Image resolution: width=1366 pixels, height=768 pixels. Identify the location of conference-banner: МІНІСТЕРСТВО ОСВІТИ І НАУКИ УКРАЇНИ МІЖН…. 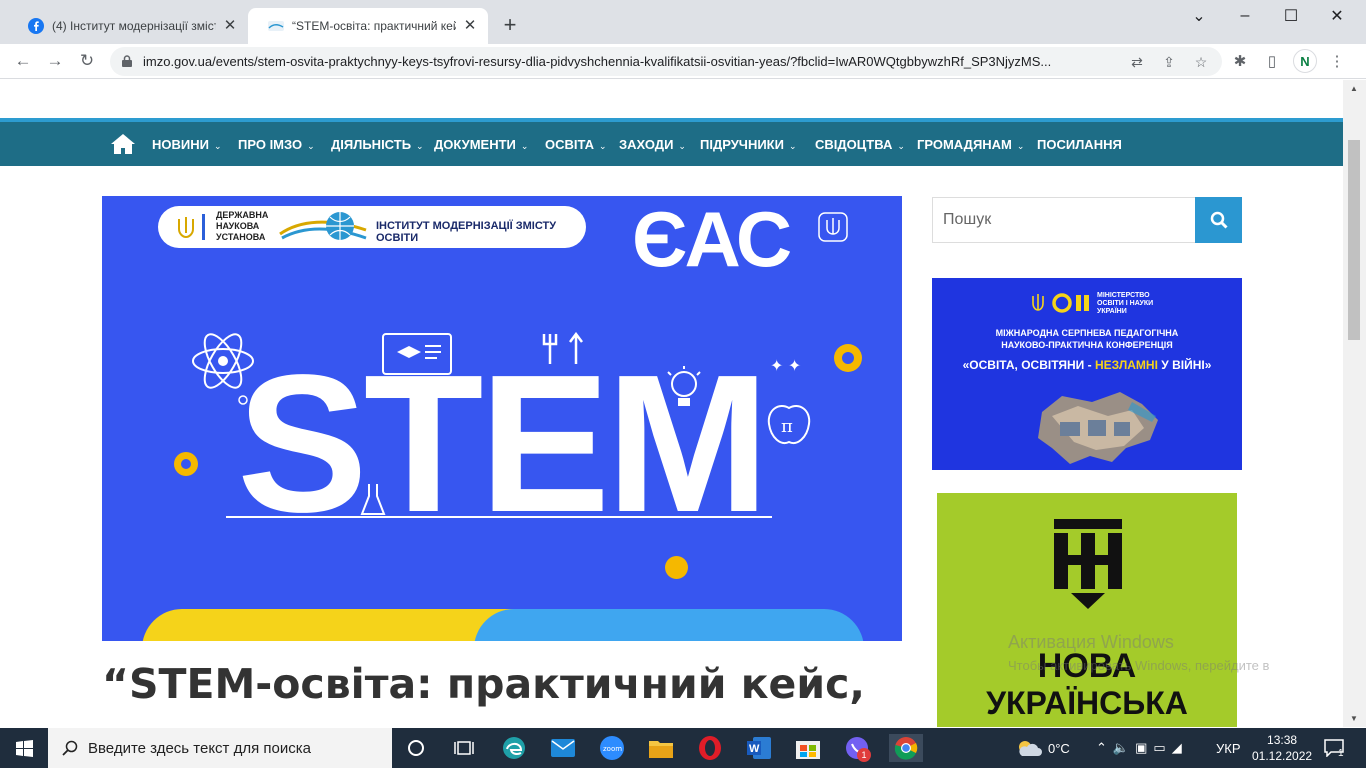
(1087, 374).